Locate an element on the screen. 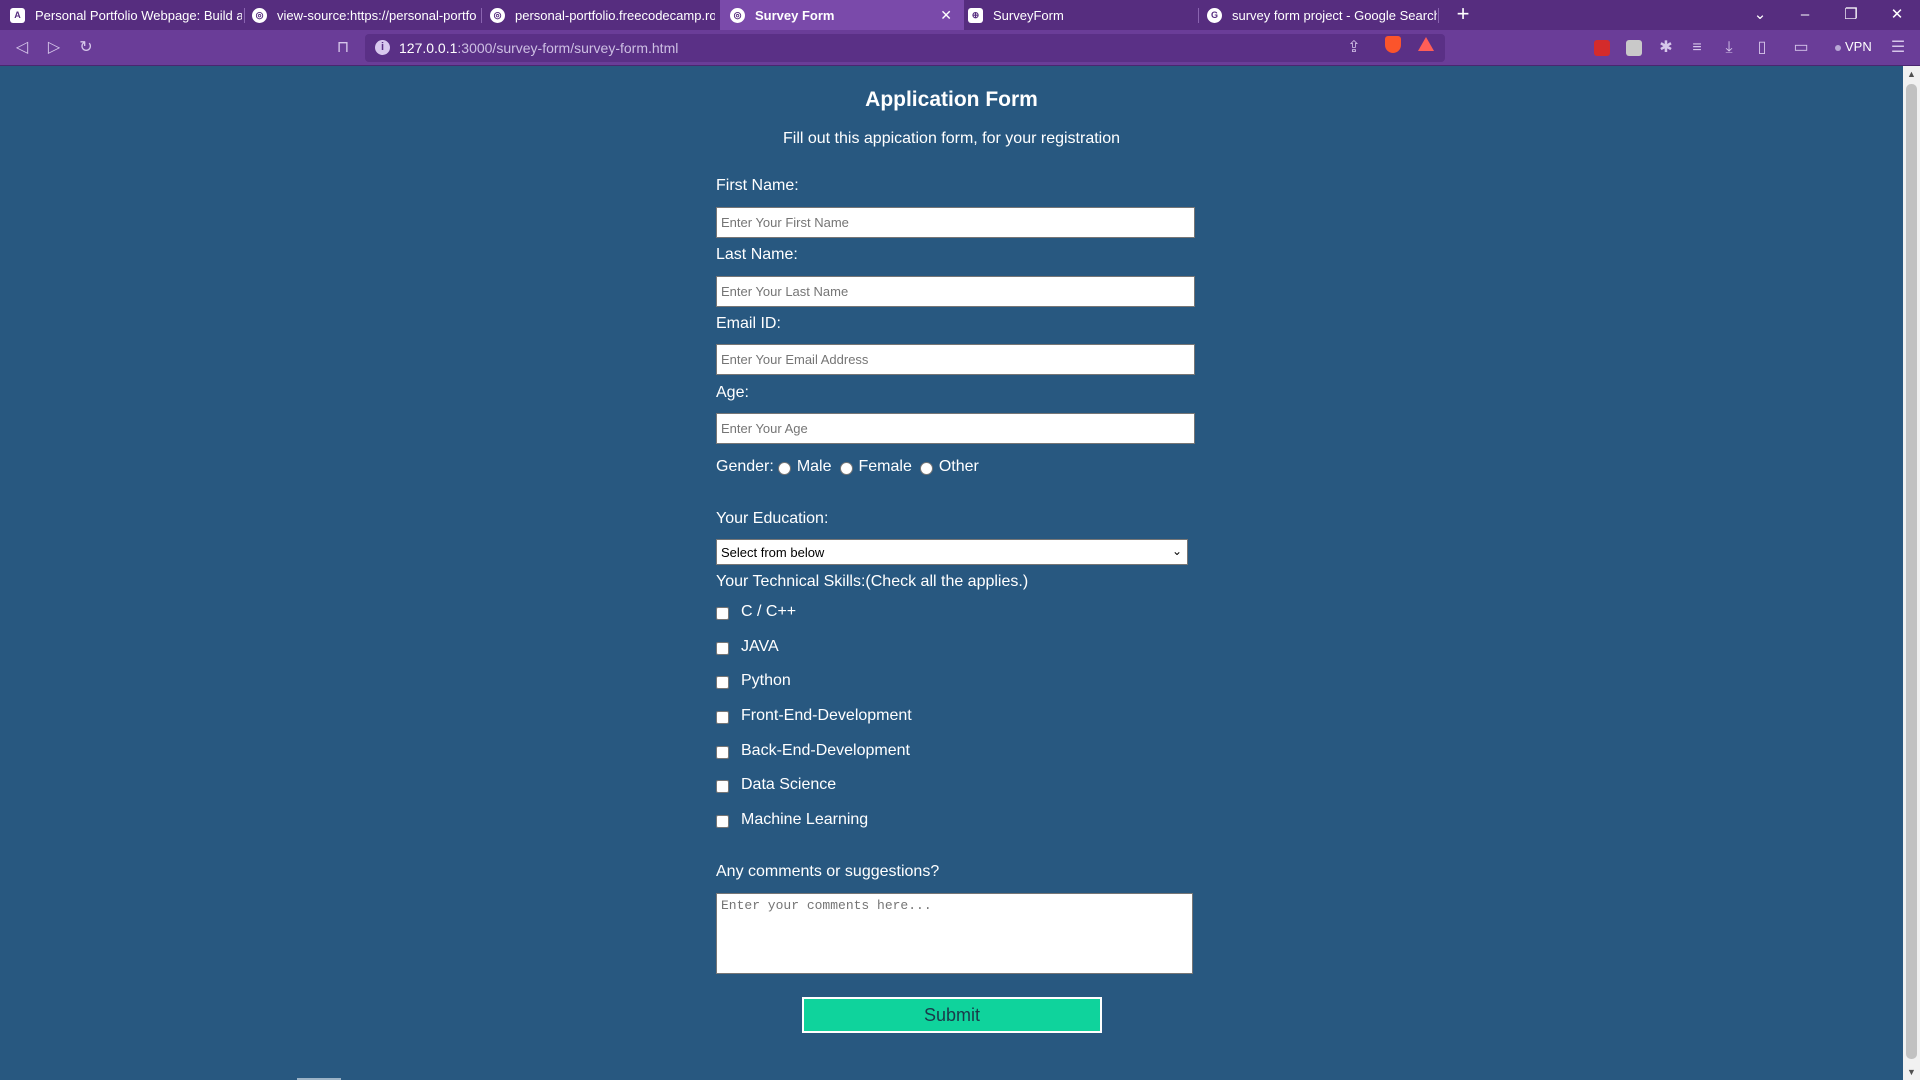 The width and height of the screenshot is (1920, 1080). extensions-puzzle-icon: ✱ is located at coordinates (1666, 48).